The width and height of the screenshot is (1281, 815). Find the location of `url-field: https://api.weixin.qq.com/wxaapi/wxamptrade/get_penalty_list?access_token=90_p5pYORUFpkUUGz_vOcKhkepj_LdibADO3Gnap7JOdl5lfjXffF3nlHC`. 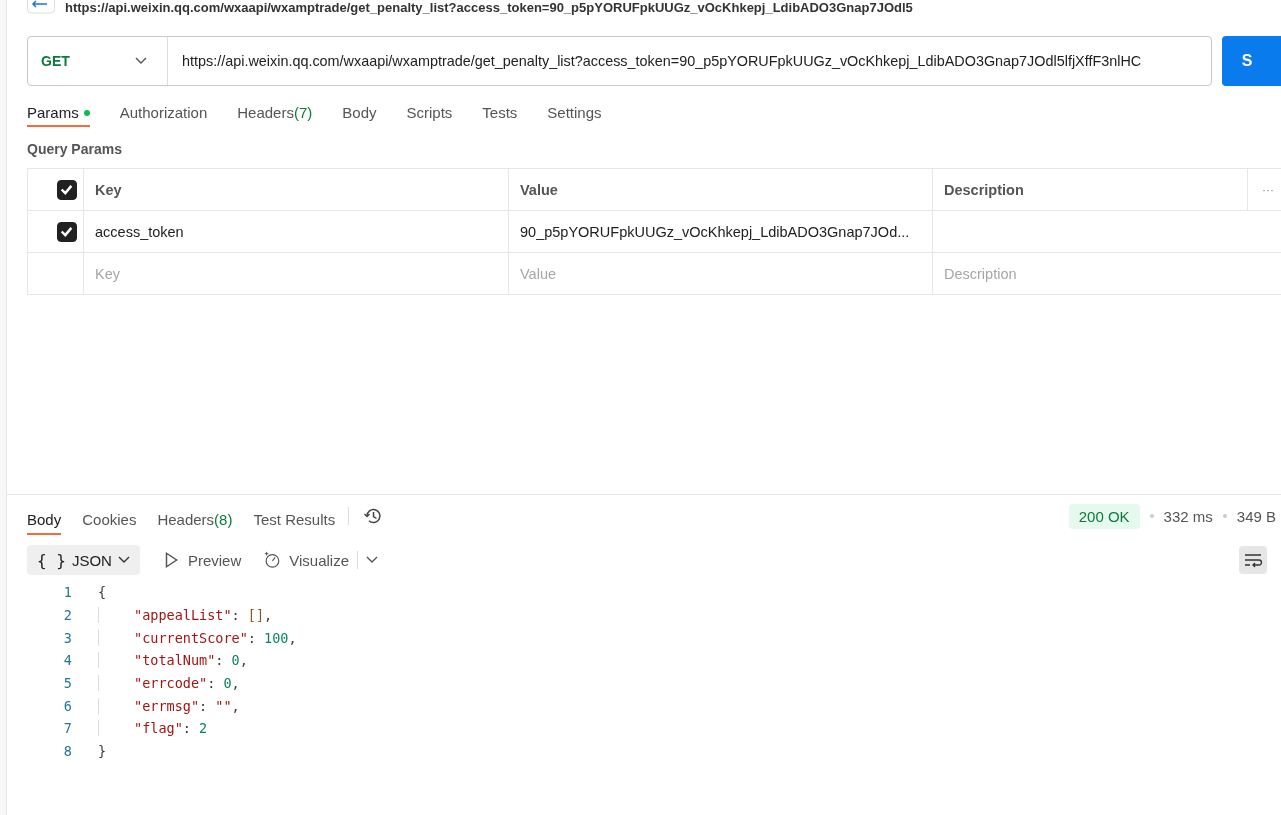

url-field: https://api.weixin.qq.com/wxaapi/wxamptrade/get_penalty_list?access_token=90_p5pYORUFpkUUGz_vOcKhkepj_LdibADO3Gnap7JOdl5lfjXffF3nlHC is located at coordinates (689, 61).